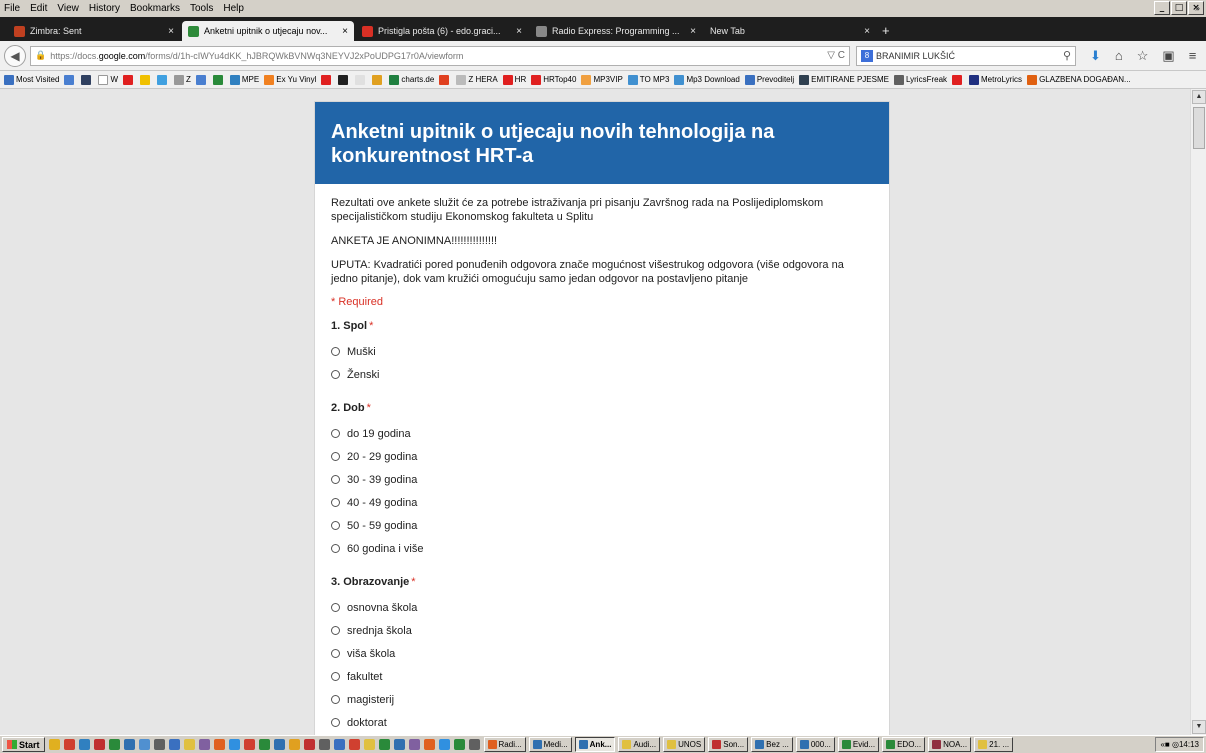 The height and width of the screenshot is (753, 1206). Describe the element at coordinates (1119, 56) in the screenshot. I see `home-icon: ⌂` at that location.